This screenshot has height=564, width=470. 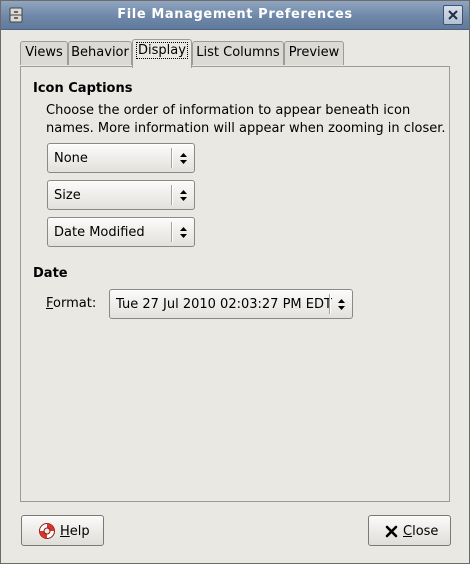 What do you see at coordinates (99, 232) in the screenshot?
I see `caption-select-3-value: Date Modified` at bounding box center [99, 232].